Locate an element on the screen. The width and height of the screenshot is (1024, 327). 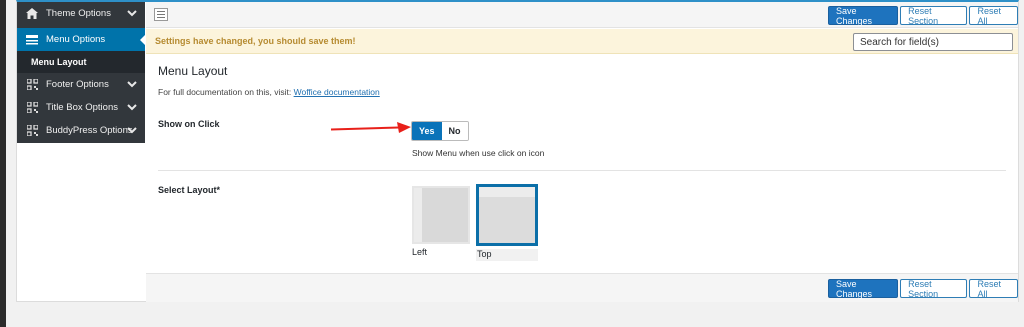
sidebar-item-footer-options: Footer Options is located at coordinates (81, 84).